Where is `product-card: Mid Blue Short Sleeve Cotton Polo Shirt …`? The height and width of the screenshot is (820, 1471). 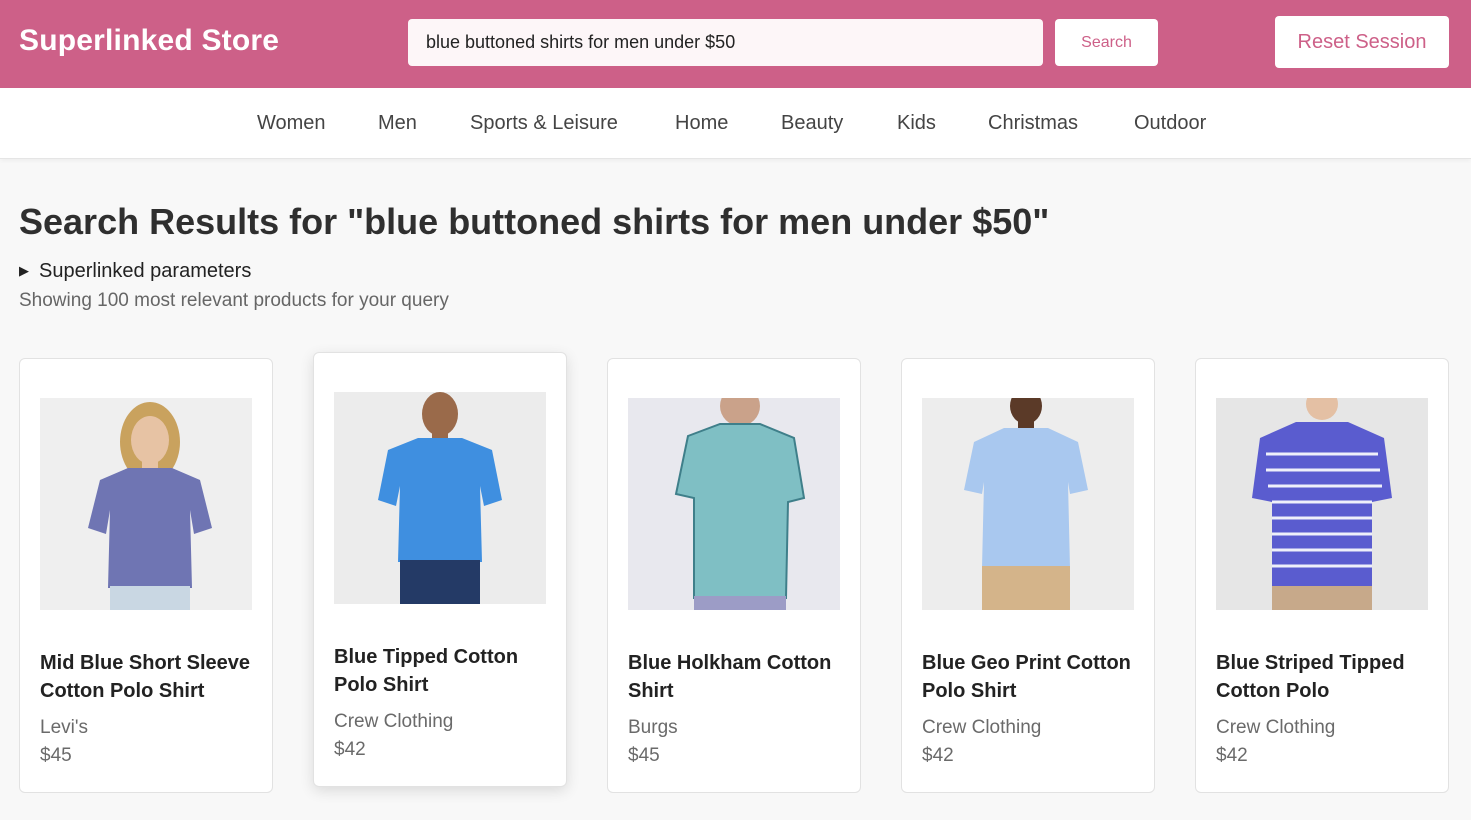
product-card: Mid Blue Short Sleeve Cotton Polo Shirt … is located at coordinates (146, 575).